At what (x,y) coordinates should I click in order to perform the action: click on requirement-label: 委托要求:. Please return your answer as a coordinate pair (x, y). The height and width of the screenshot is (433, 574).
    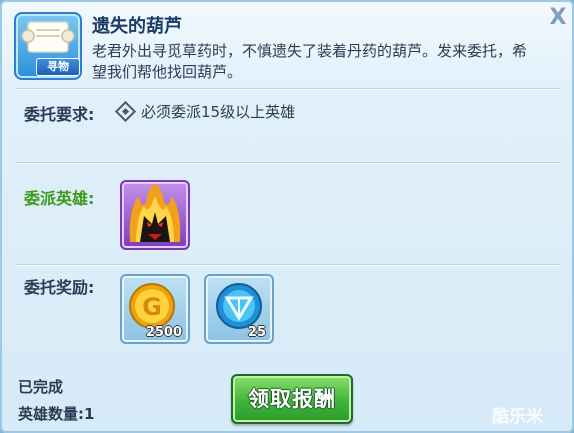
    Looking at the image, I should click on (59, 114).